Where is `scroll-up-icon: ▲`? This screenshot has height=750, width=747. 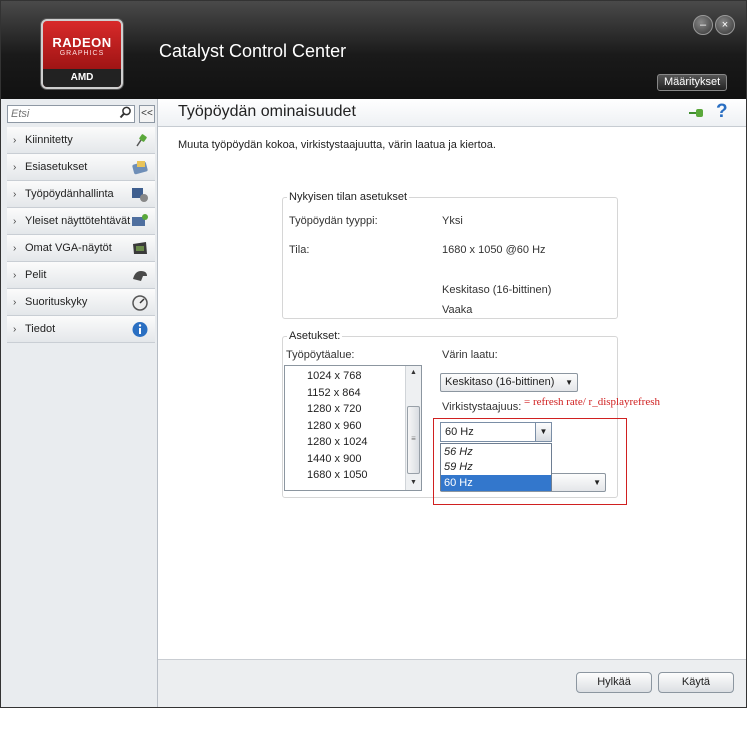 scroll-up-icon: ▲ is located at coordinates (413, 373).